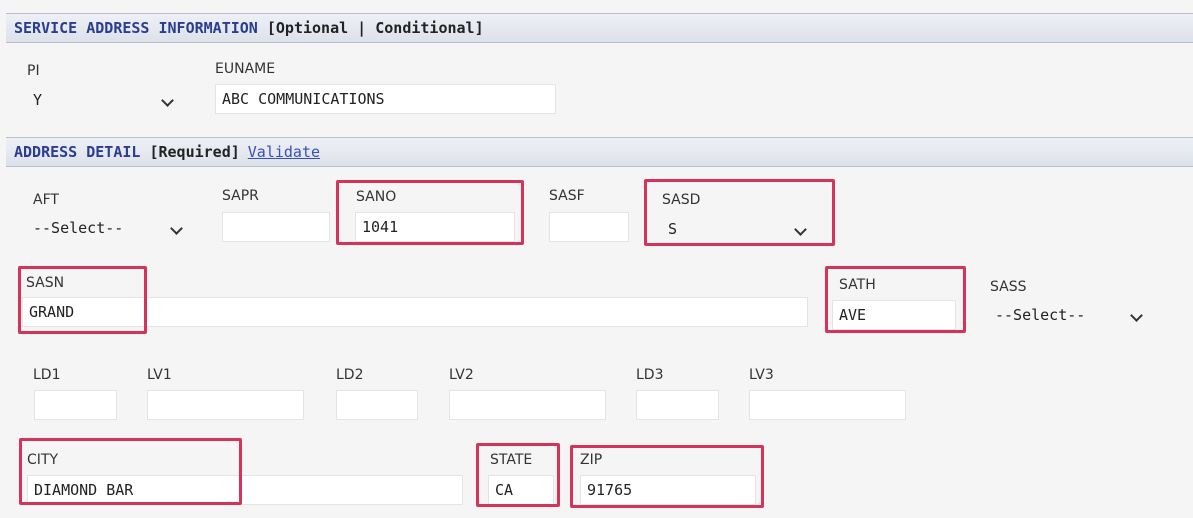 This screenshot has height=518, width=1193. I want to click on sass-select-value: --Select--, so click(1040, 315).